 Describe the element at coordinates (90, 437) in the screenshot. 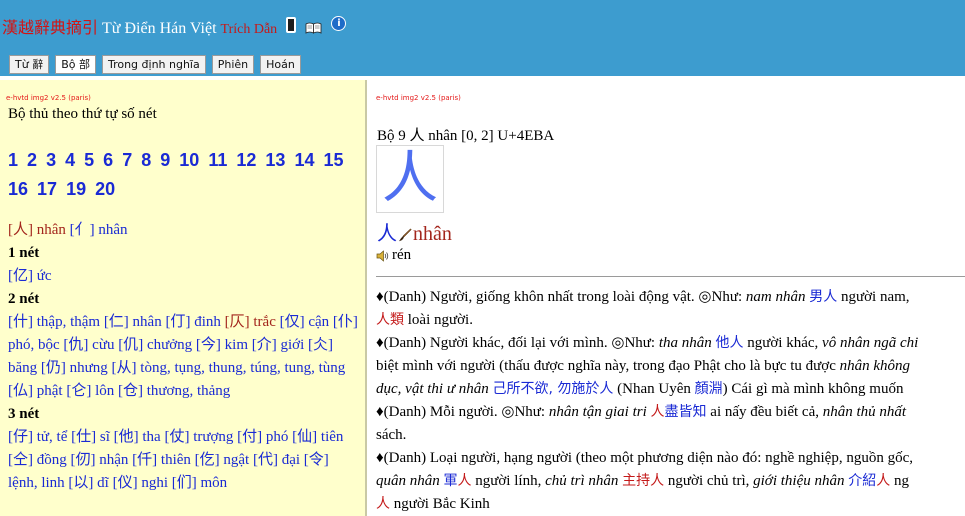

I see `char-link: [仕] sĩ` at that location.